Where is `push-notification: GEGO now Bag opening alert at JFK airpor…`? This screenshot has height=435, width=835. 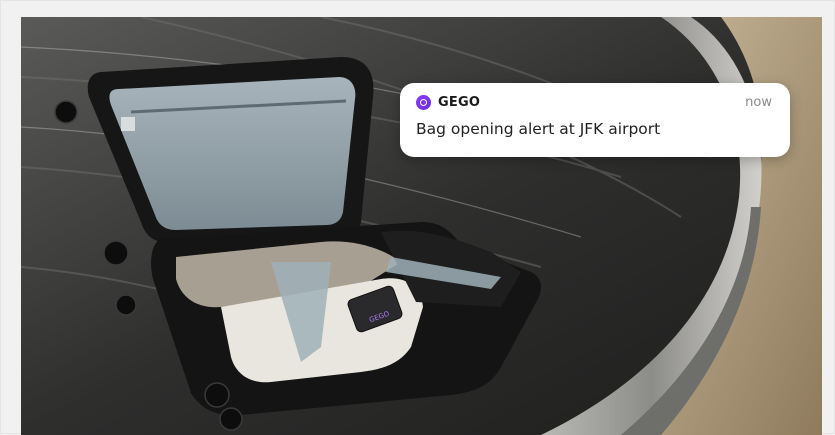 push-notification: GEGO now Bag opening alert at JFK airpor… is located at coordinates (595, 120).